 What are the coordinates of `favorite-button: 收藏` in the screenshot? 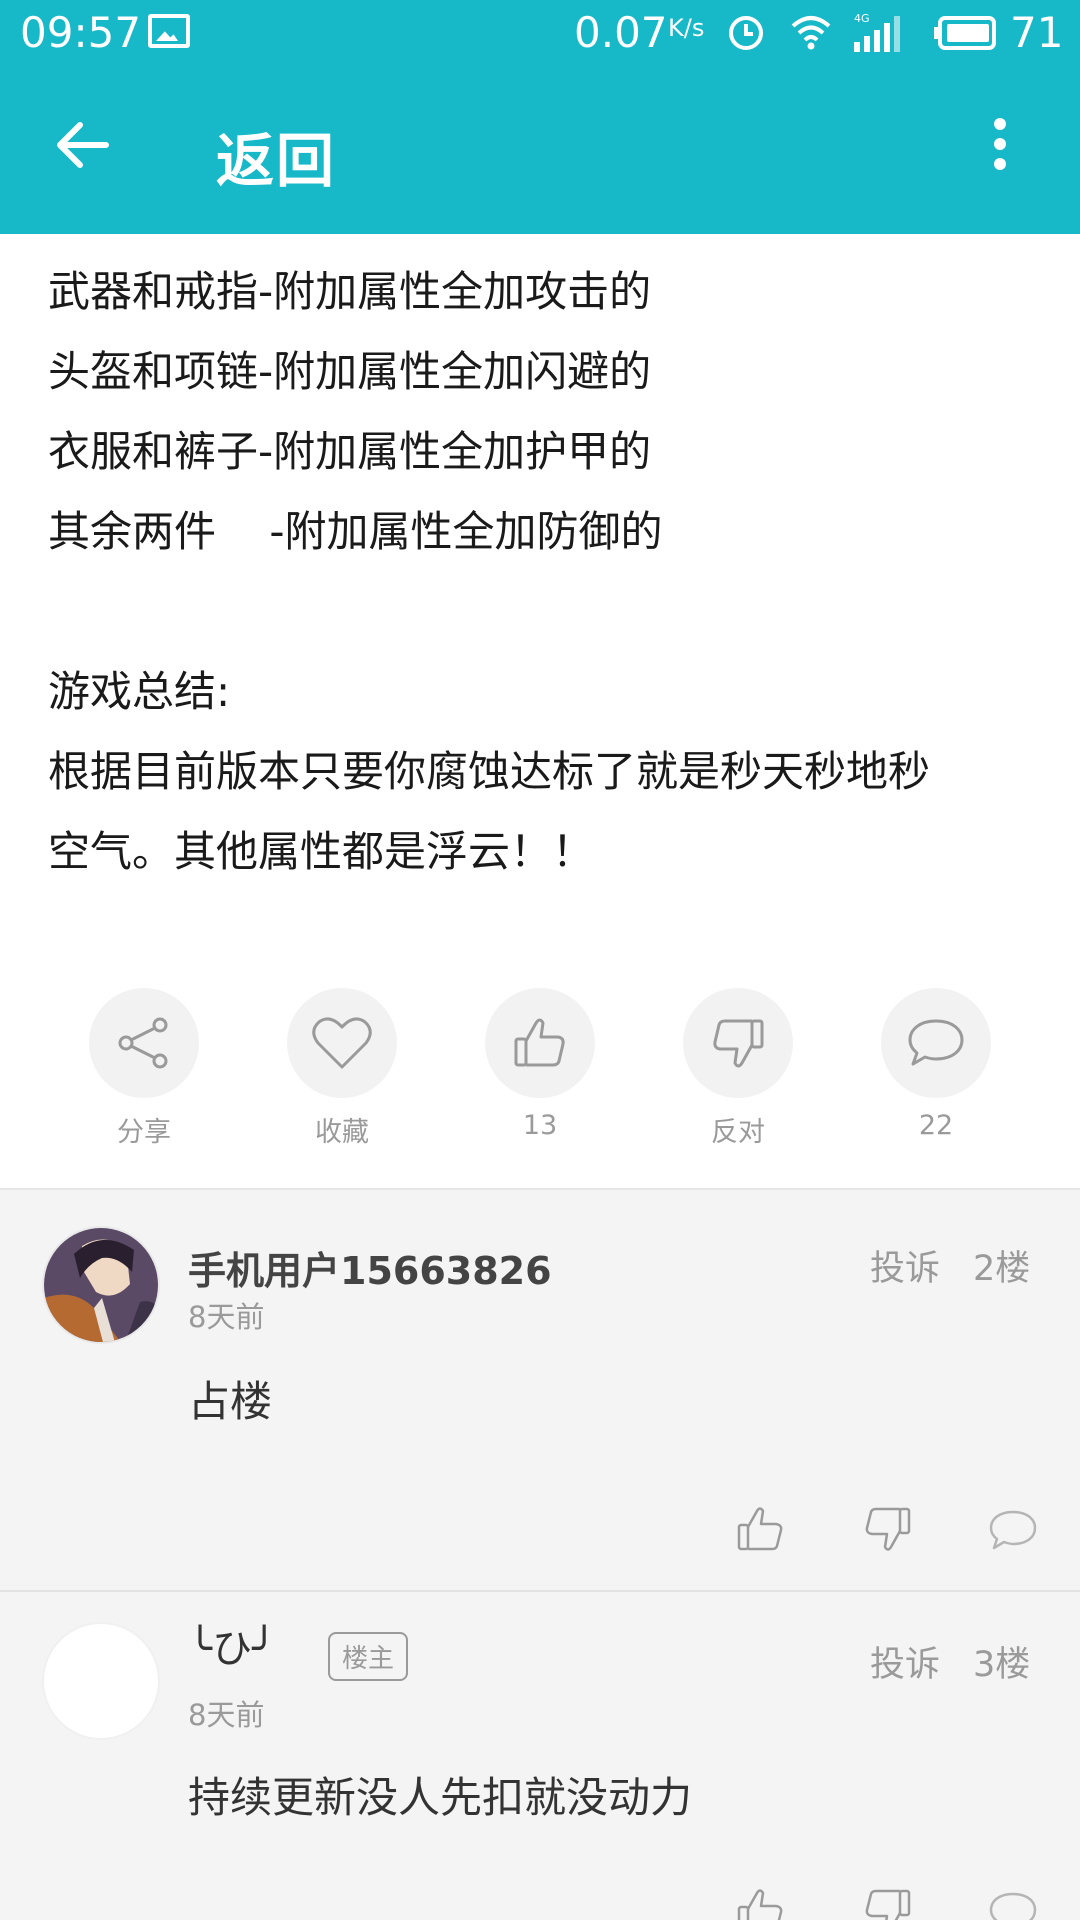 It's located at (342, 1068).